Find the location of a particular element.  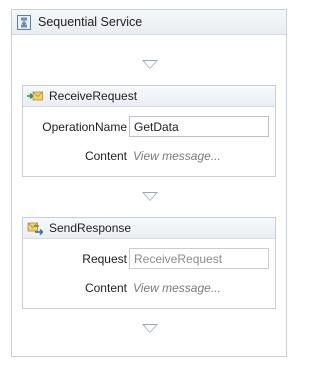

request-row: Request ReceiveRequest is located at coordinates (149, 259).